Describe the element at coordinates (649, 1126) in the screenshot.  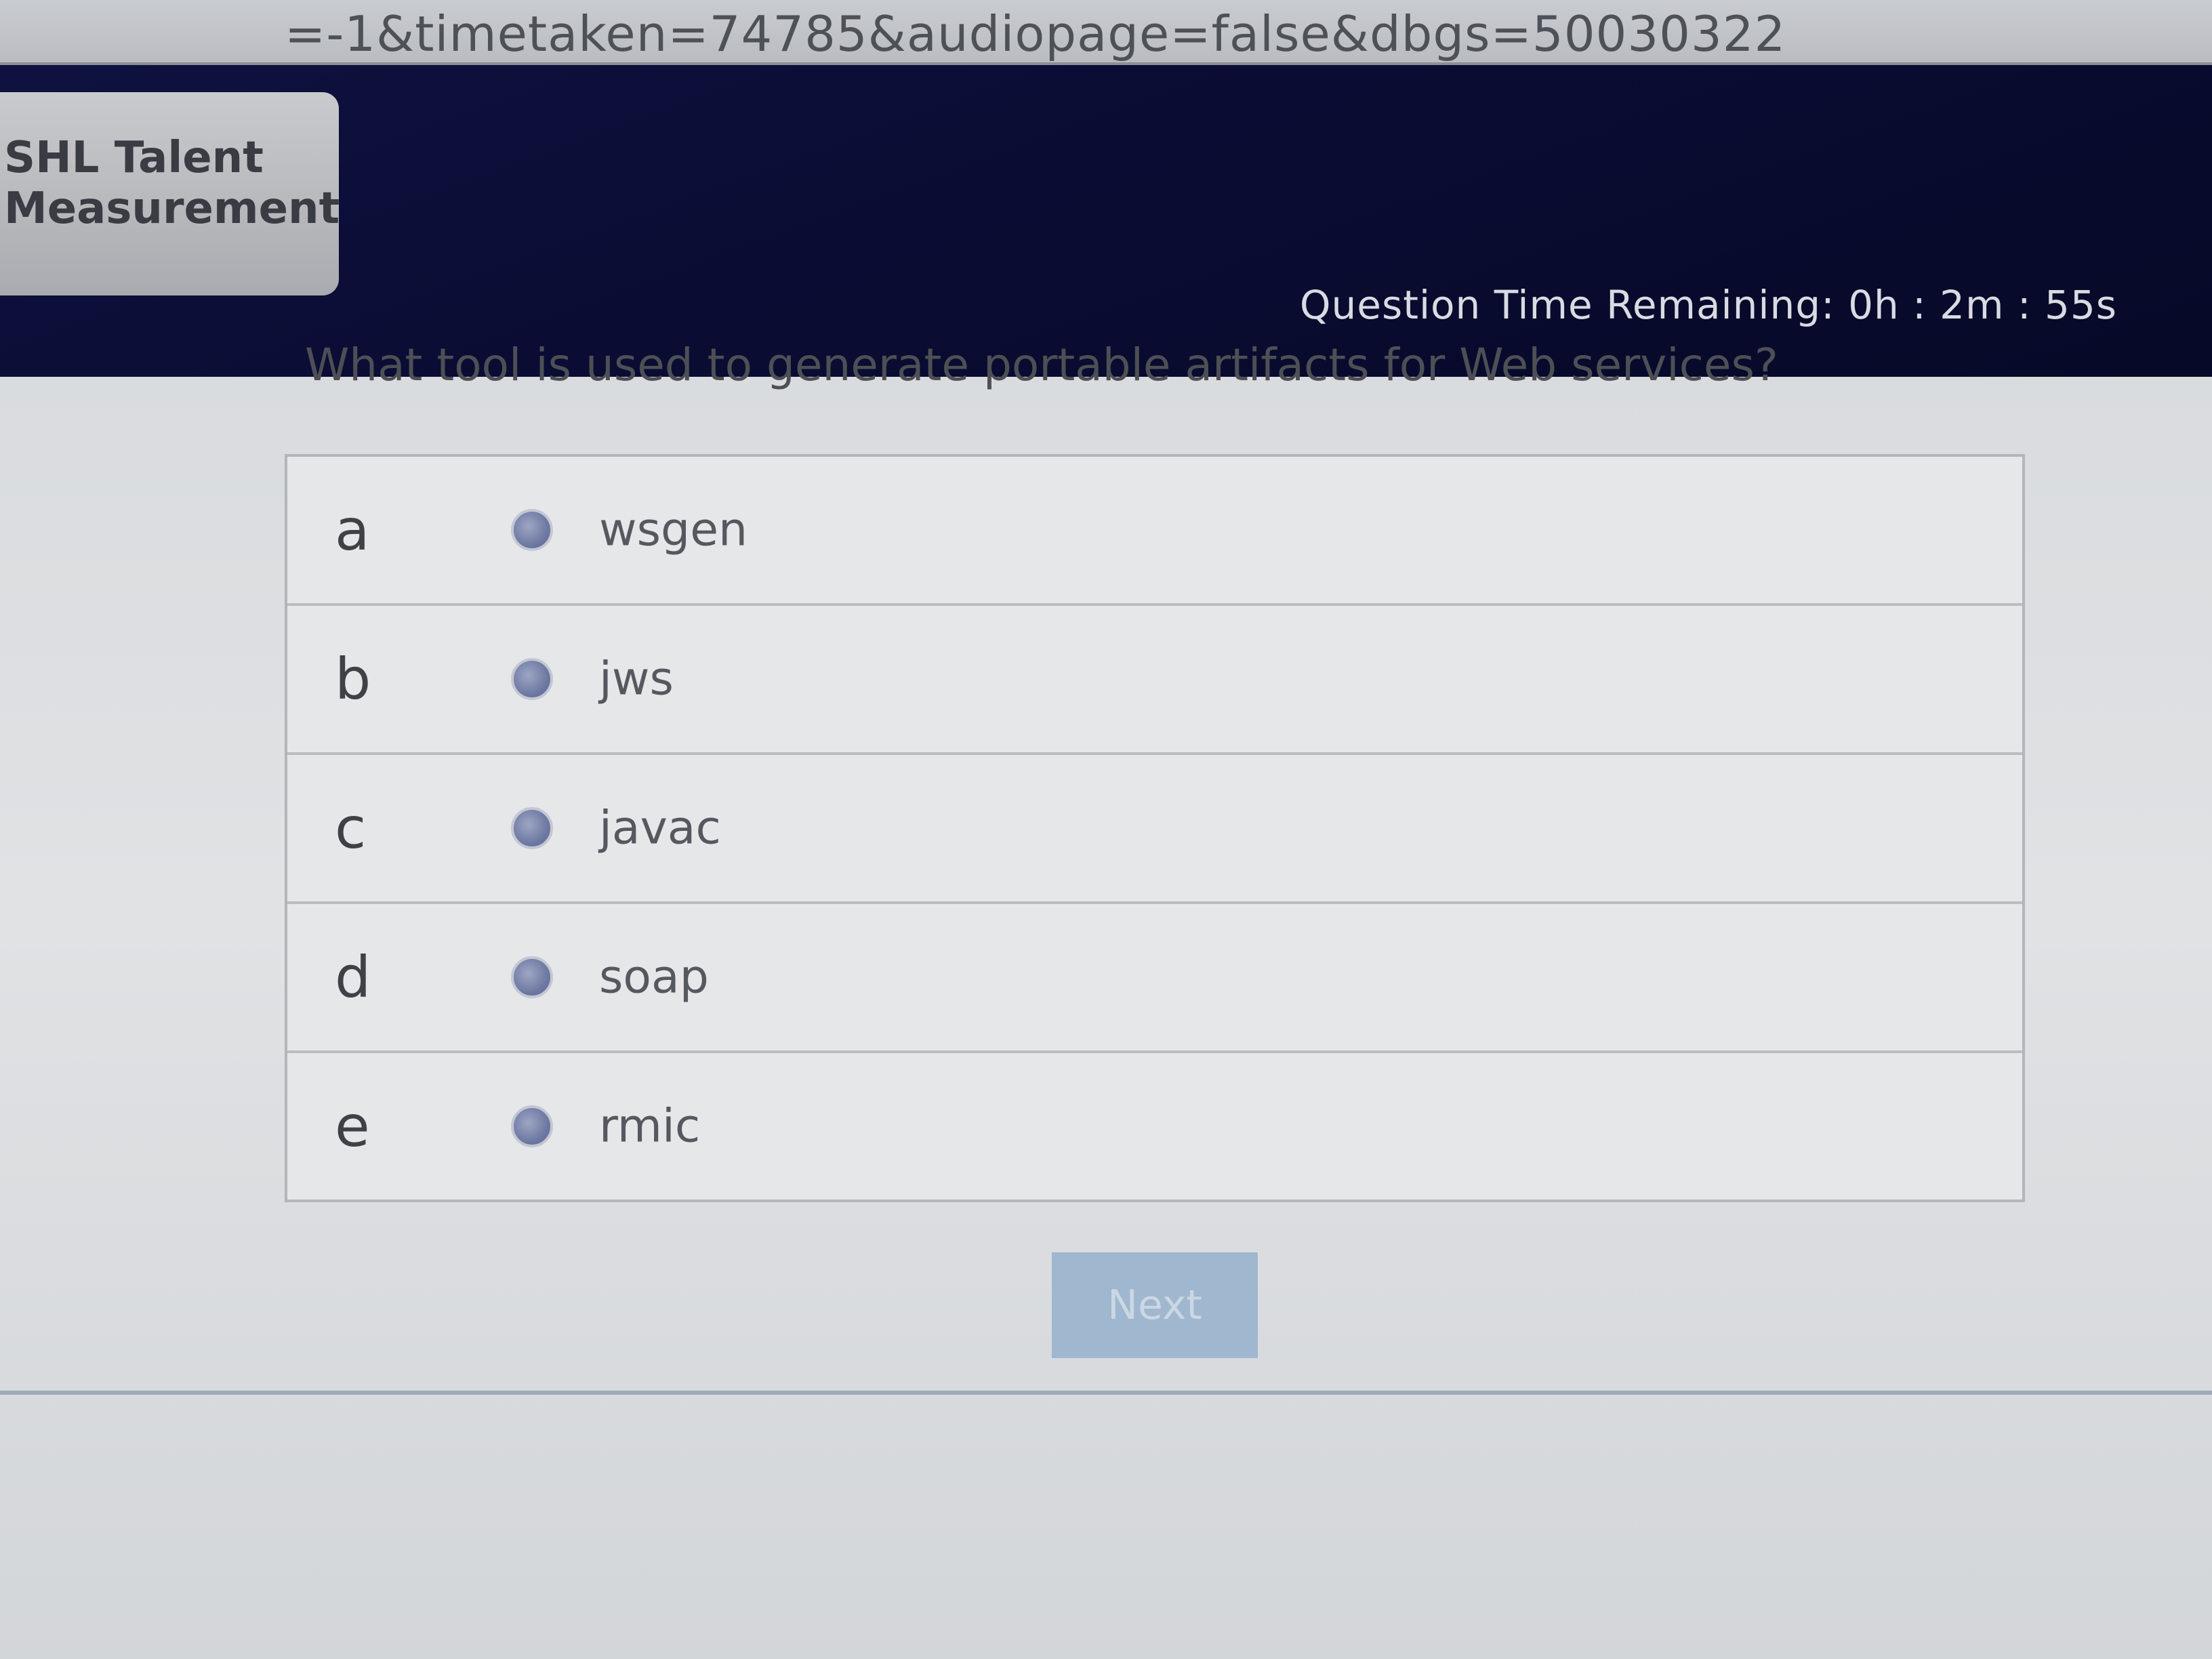
I see `option-label: rmic` at that location.